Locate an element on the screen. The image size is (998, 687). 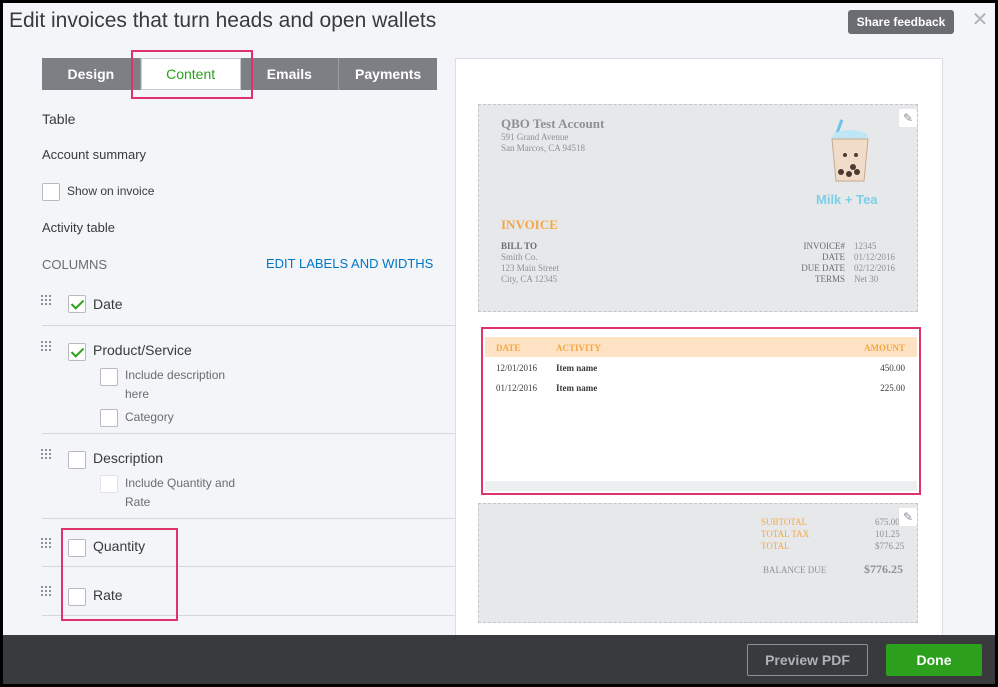
total-value: $776.25 is located at coordinates (890, 546).